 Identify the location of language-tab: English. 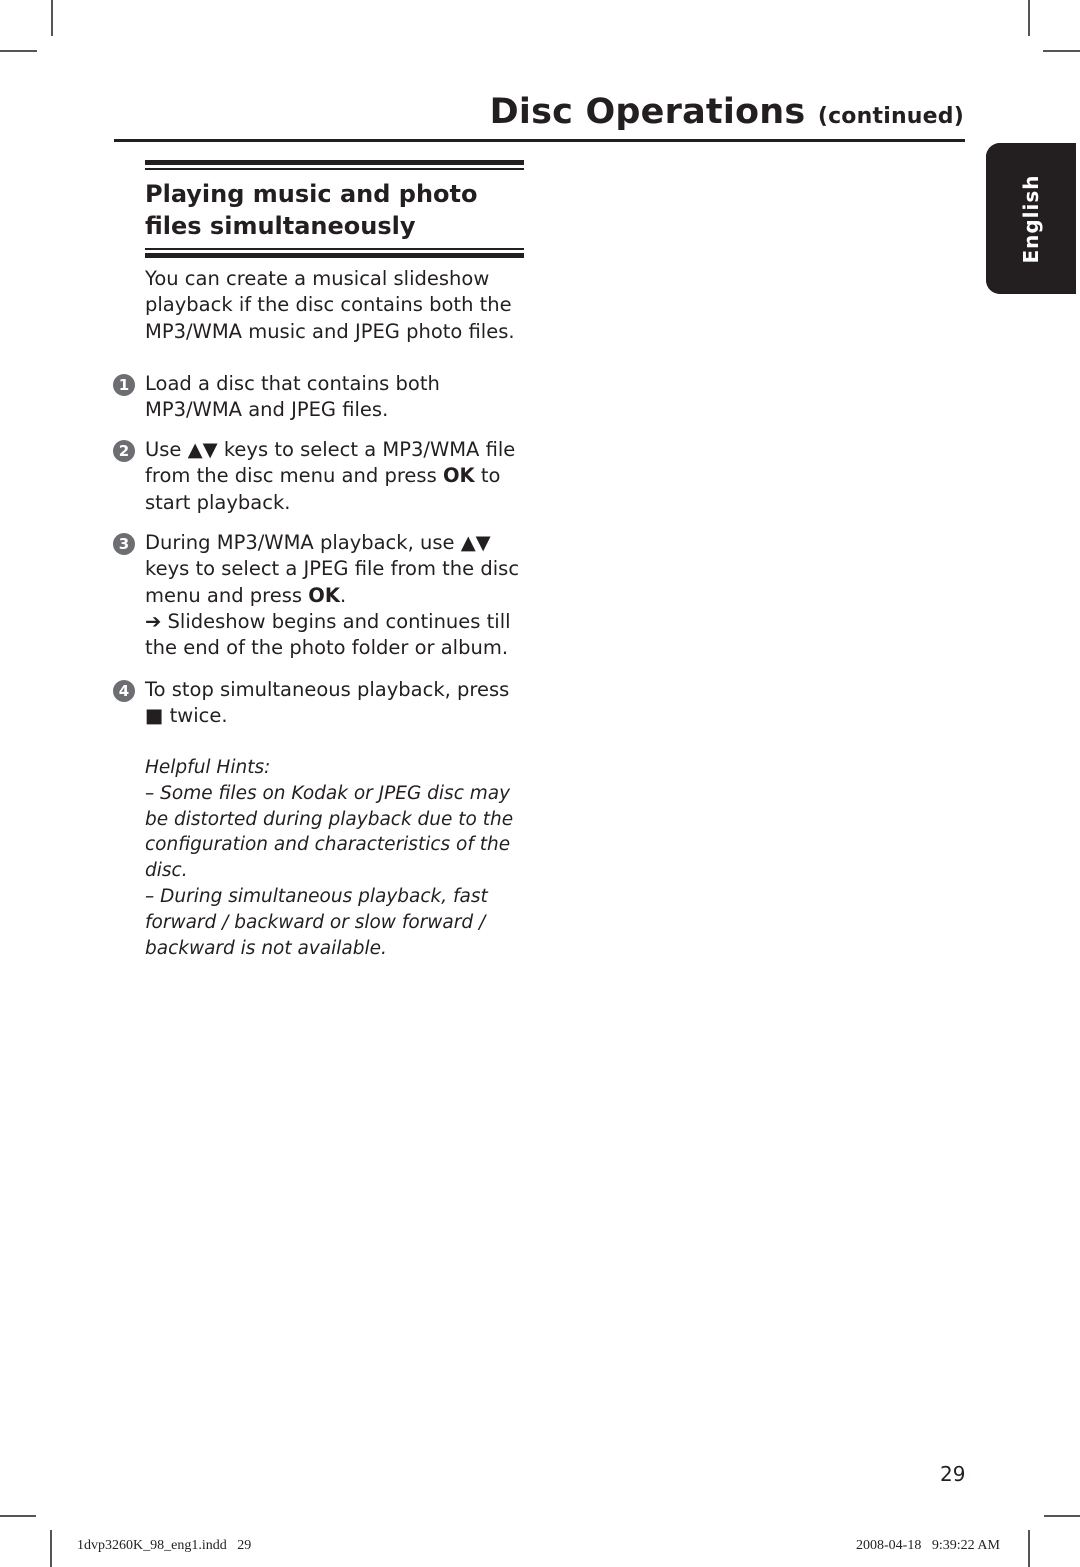
(1031, 218).